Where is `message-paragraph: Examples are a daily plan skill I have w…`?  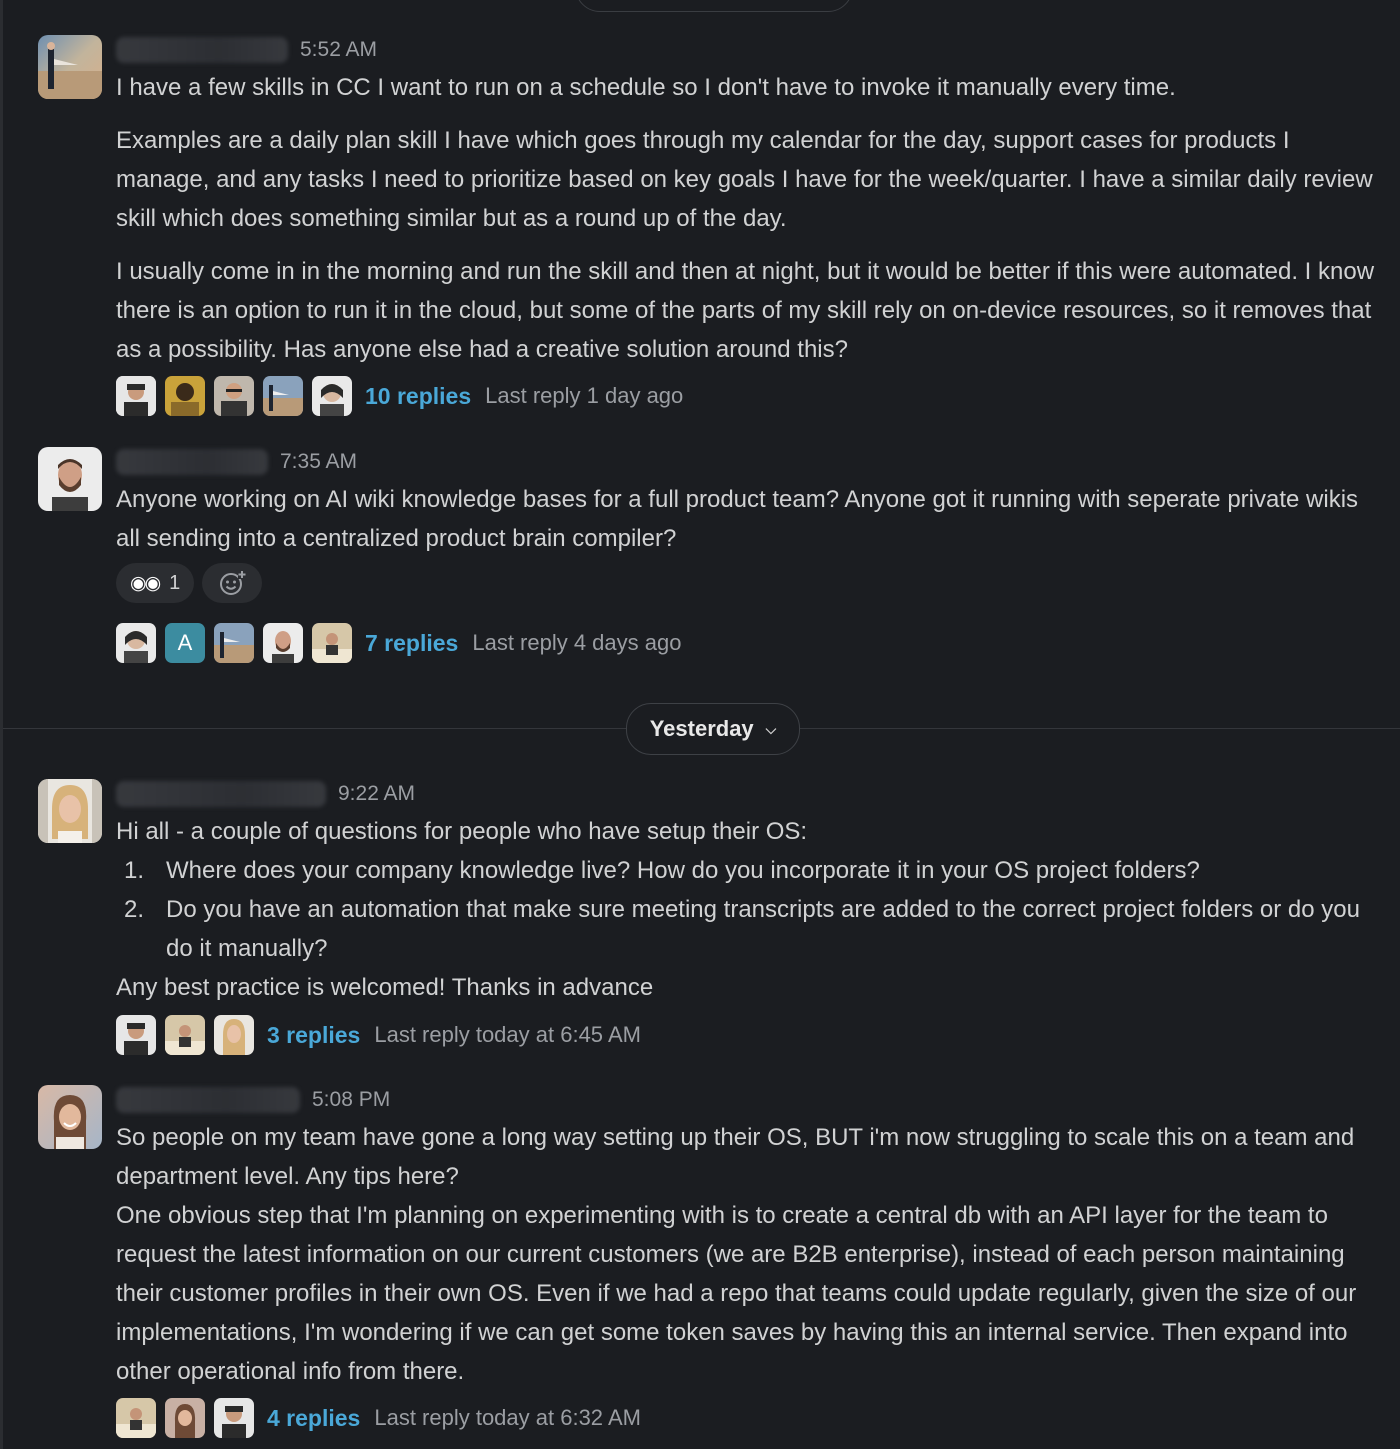
message-paragraph: Examples are a daily plan skill I have w… is located at coordinates (744, 179).